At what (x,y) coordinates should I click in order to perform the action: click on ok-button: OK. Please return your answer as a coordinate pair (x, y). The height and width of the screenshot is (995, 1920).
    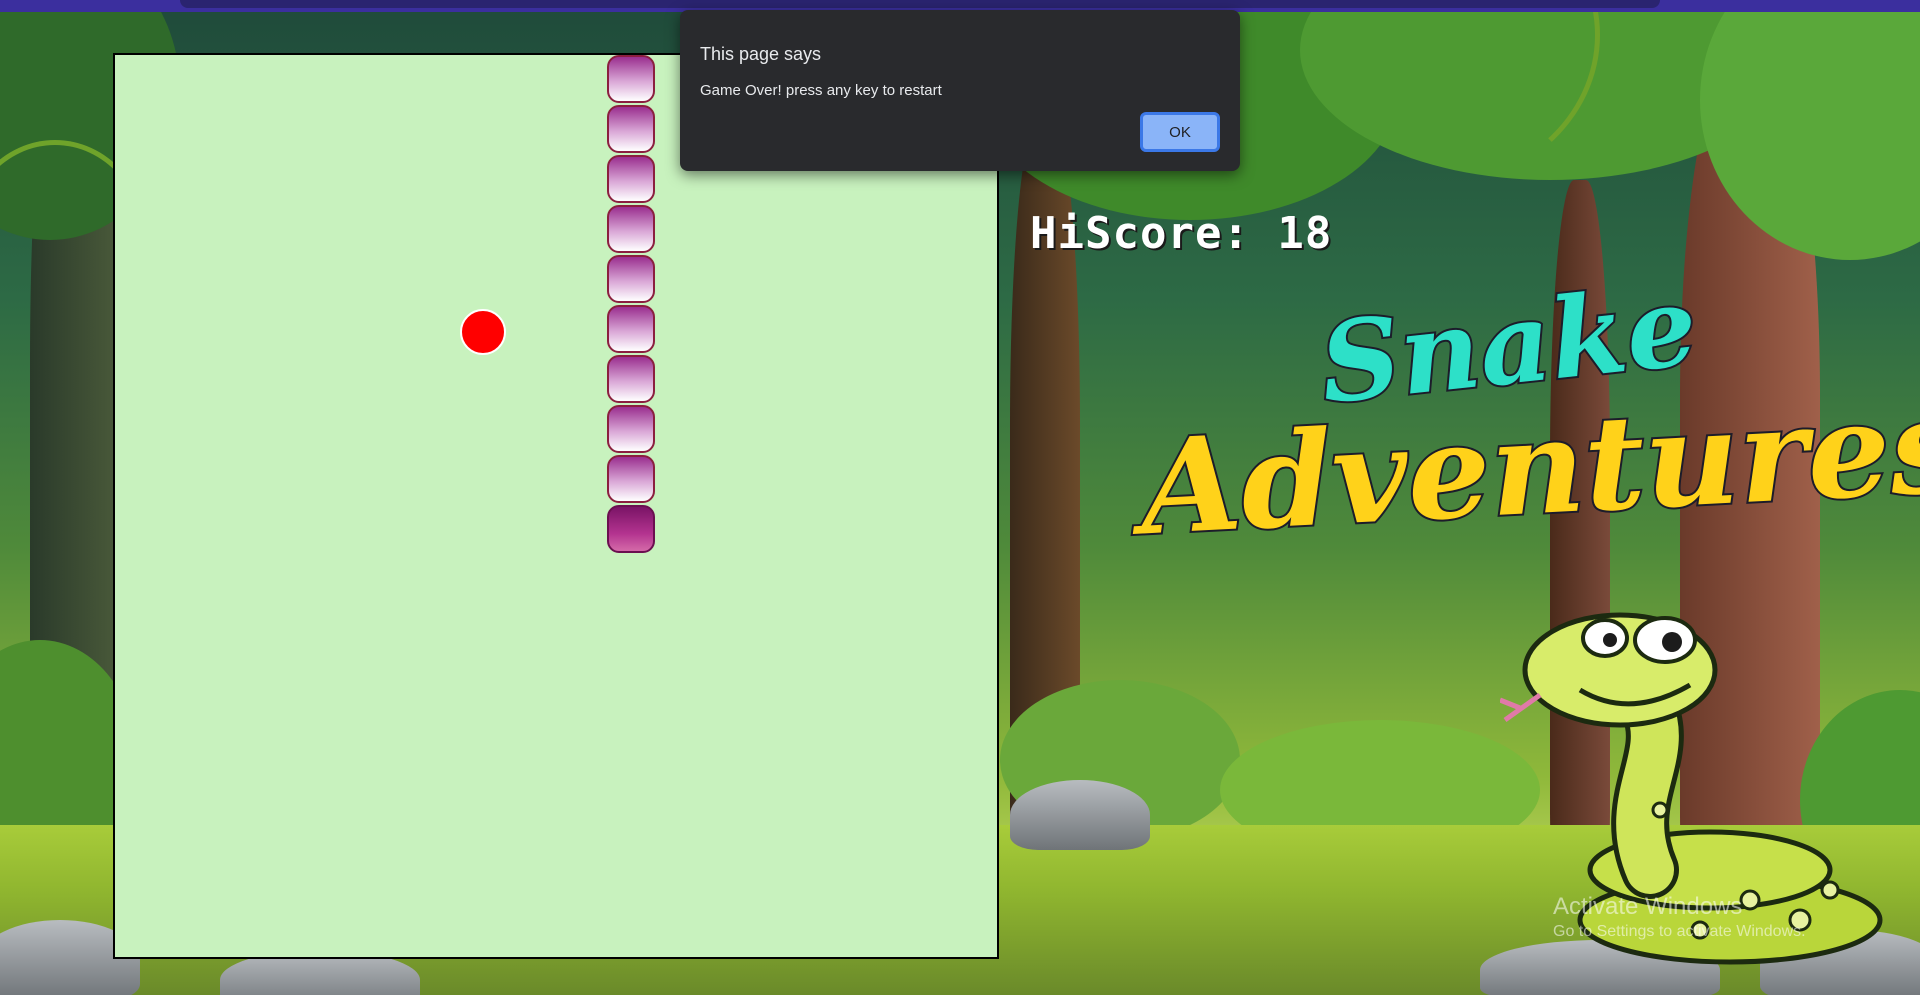
    Looking at the image, I should click on (1180, 132).